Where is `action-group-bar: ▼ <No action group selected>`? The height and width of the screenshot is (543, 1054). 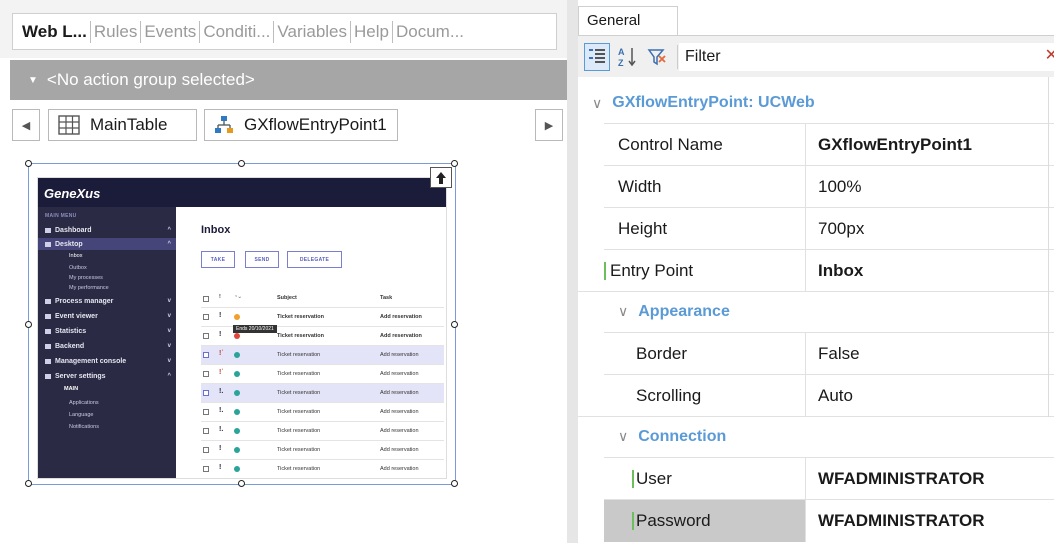 action-group-bar: ▼ <No action group selected> is located at coordinates (288, 80).